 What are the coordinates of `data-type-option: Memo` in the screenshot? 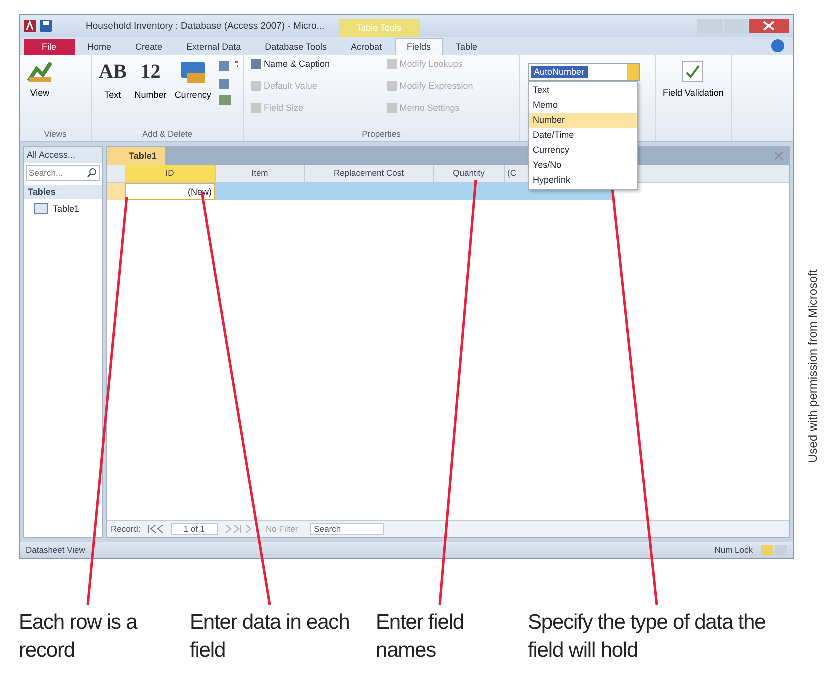 It's located at (583, 105).